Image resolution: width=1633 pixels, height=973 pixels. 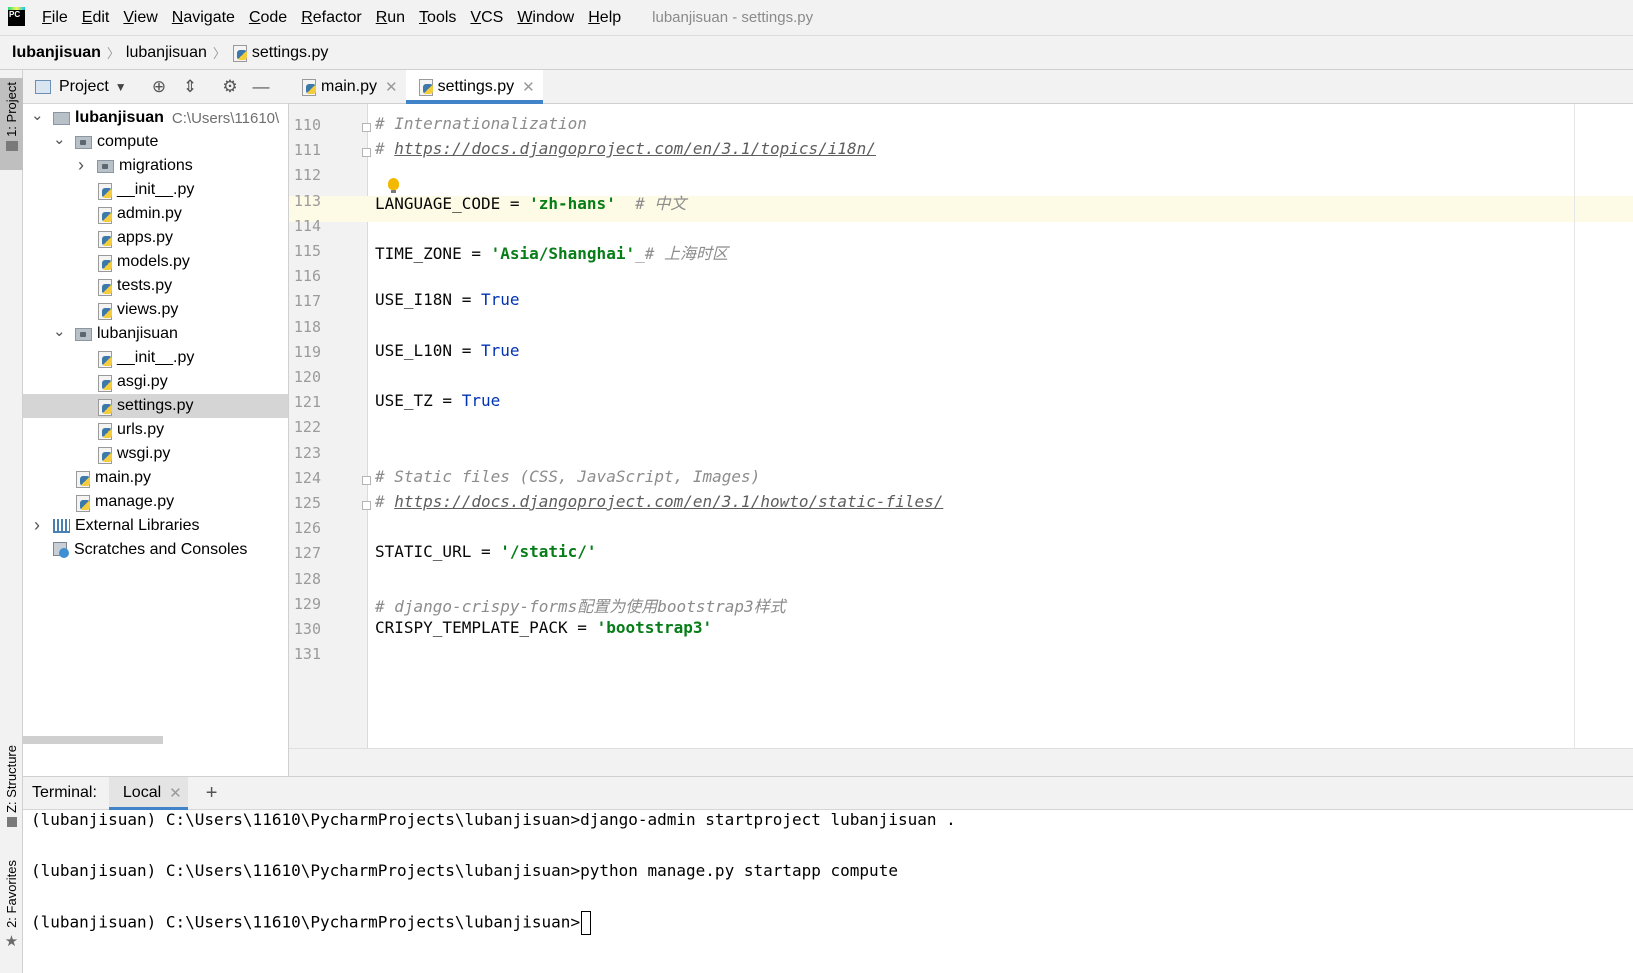 I want to click on project-panel-header: Project ▼ ⊕ ⇕ ⚙ —, so click(x=156, y=87).